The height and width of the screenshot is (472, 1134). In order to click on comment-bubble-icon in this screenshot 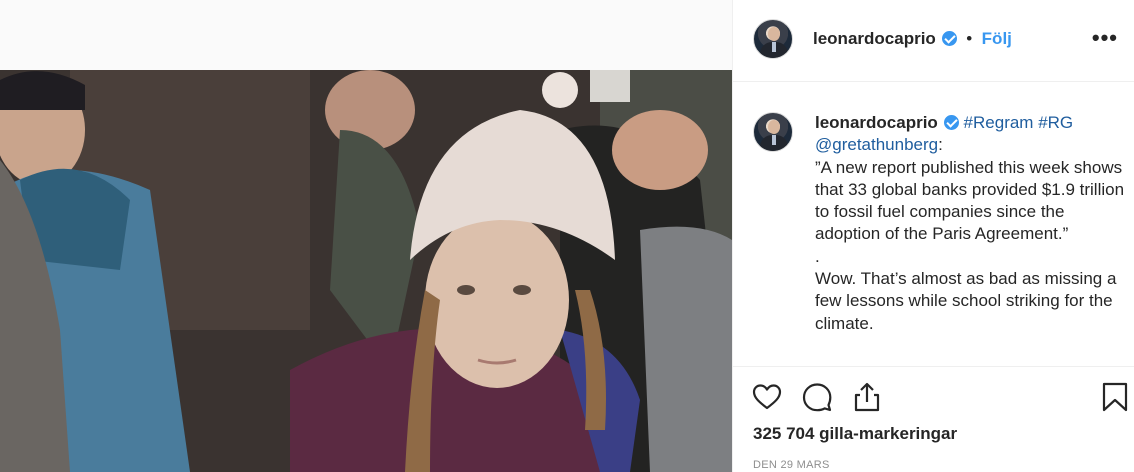, I will do `click(817, 397)`.